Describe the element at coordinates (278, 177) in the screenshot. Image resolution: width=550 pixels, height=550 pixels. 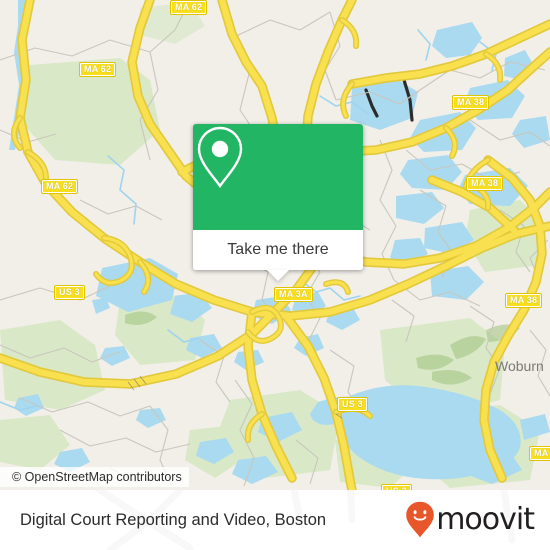
I see `card-image-area` at that location.